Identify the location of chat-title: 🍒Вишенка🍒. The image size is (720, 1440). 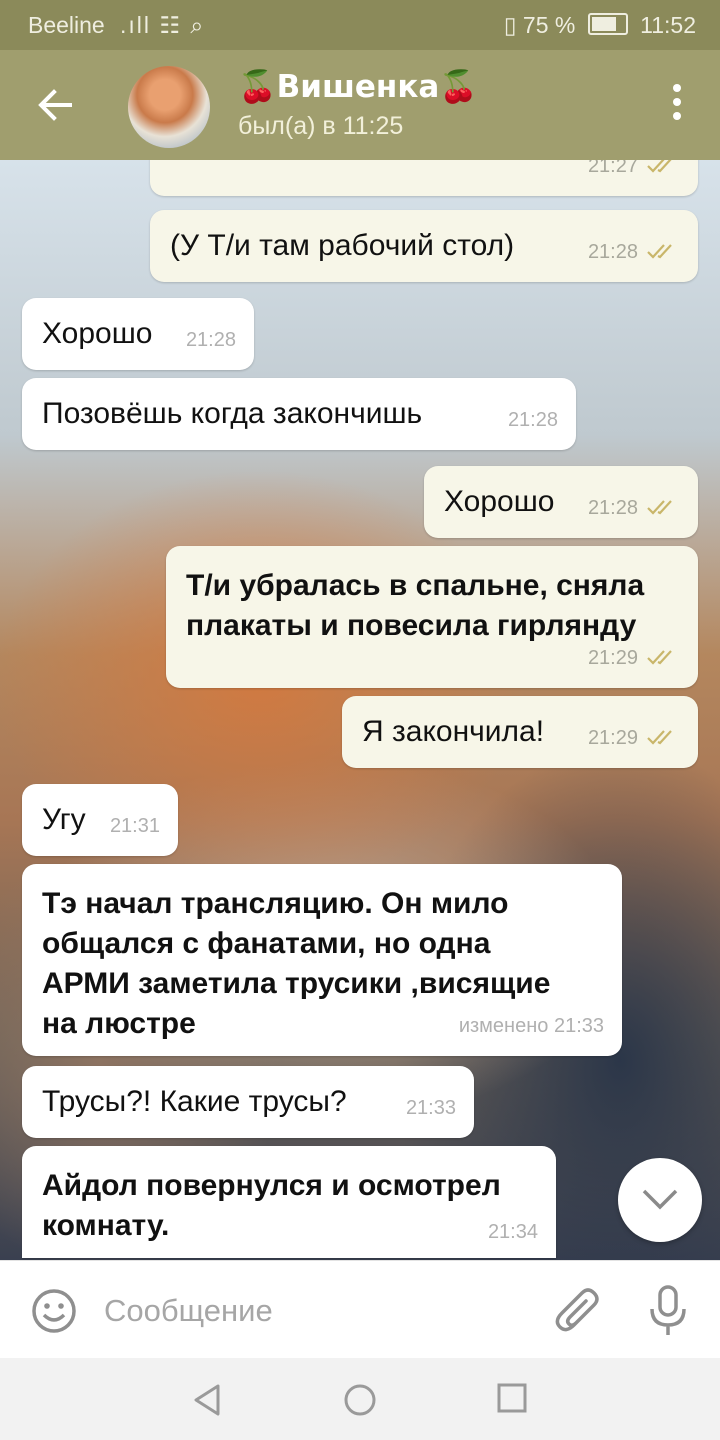
(358, 86).